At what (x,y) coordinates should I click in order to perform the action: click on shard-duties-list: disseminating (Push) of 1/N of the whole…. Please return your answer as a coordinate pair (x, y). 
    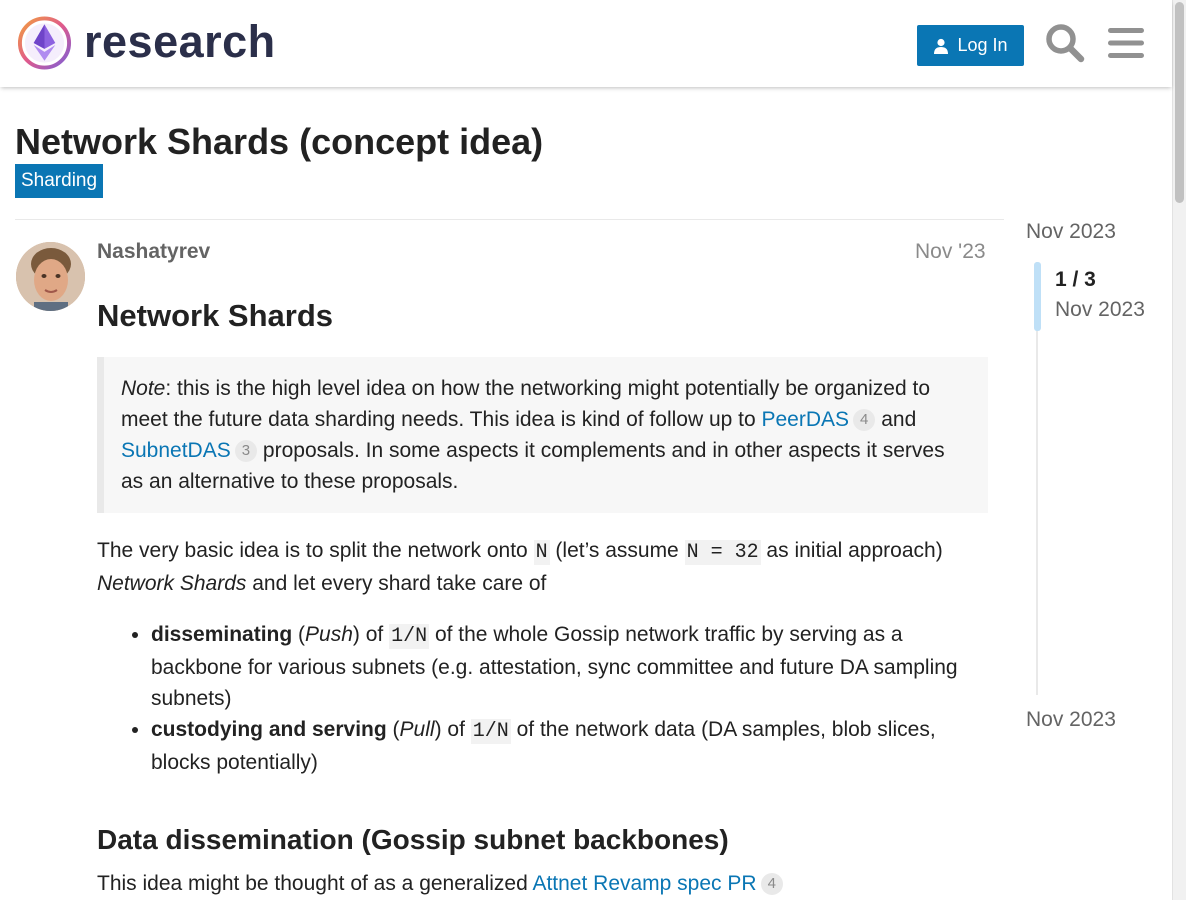
    Looking at the image, I should click on (569, 698).